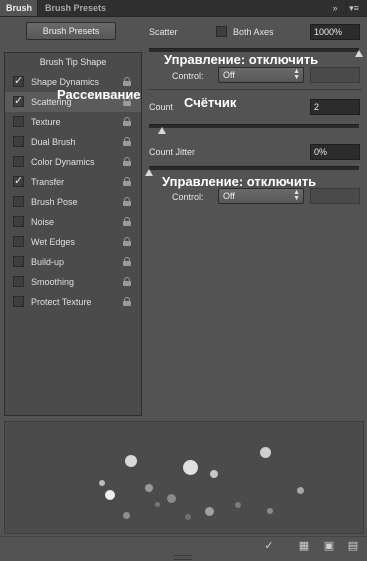 The height and width of the screenshot is (561, 367). Describe the element at coordinates (241, 59) in the screenshot. I see `caption-control-off-1: Управление: отключить` at that location.